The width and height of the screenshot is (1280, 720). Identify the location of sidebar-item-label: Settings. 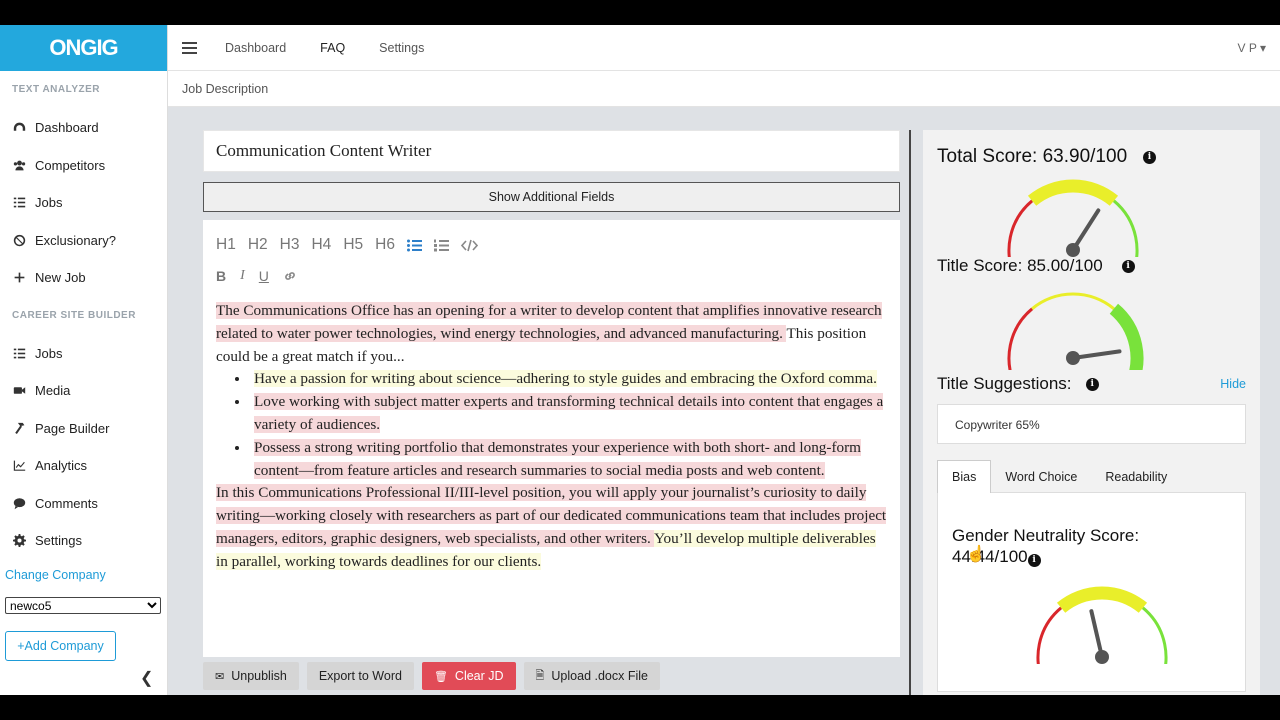
(58, 541).